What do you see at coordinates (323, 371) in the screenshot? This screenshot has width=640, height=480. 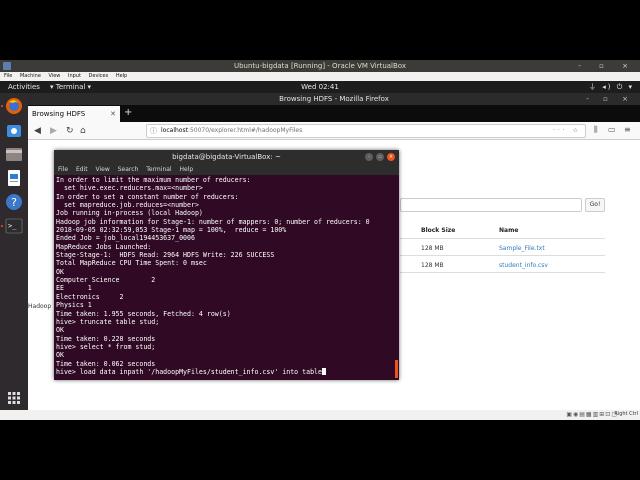 I see `terminal-cursor` at bounding box center [323, 371].